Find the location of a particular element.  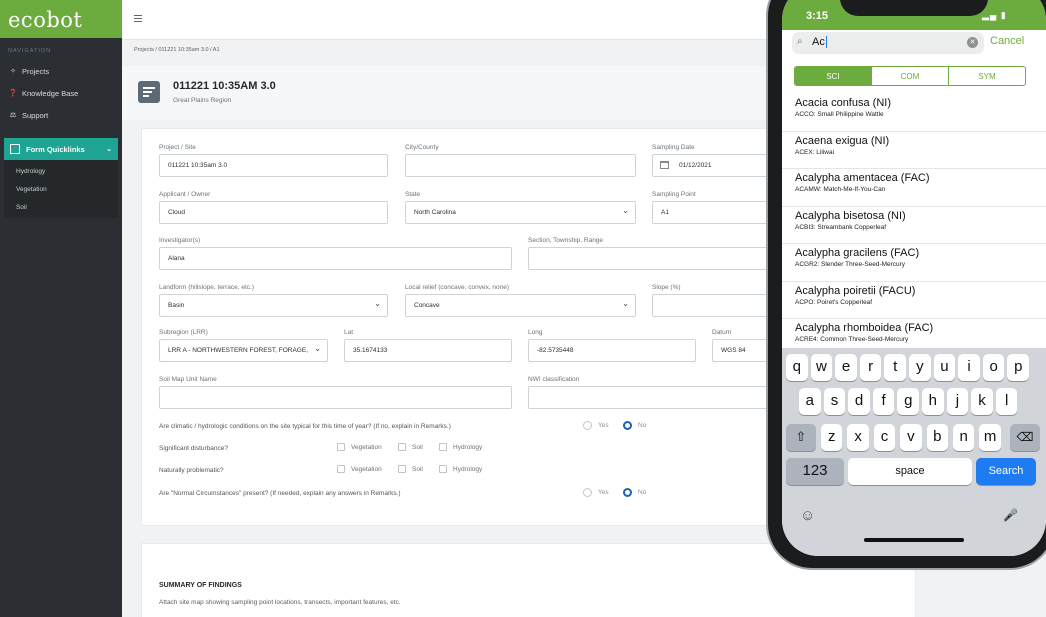

nwi-field is located at coordinates (650, 397).